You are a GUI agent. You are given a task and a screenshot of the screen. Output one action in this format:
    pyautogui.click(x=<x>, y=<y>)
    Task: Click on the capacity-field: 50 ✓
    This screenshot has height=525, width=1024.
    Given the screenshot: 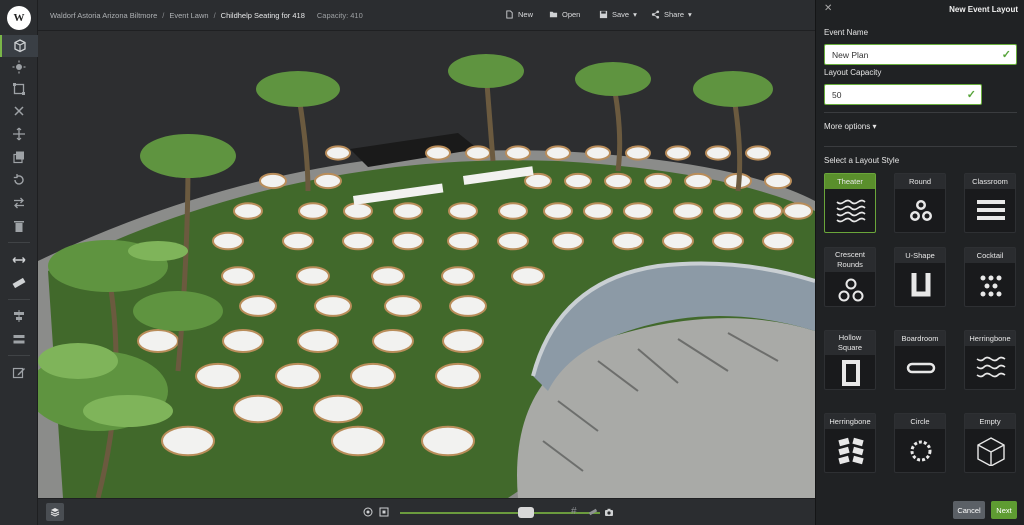 What is the action you would take?
    pyautogui.click(x=903, y=94)
    